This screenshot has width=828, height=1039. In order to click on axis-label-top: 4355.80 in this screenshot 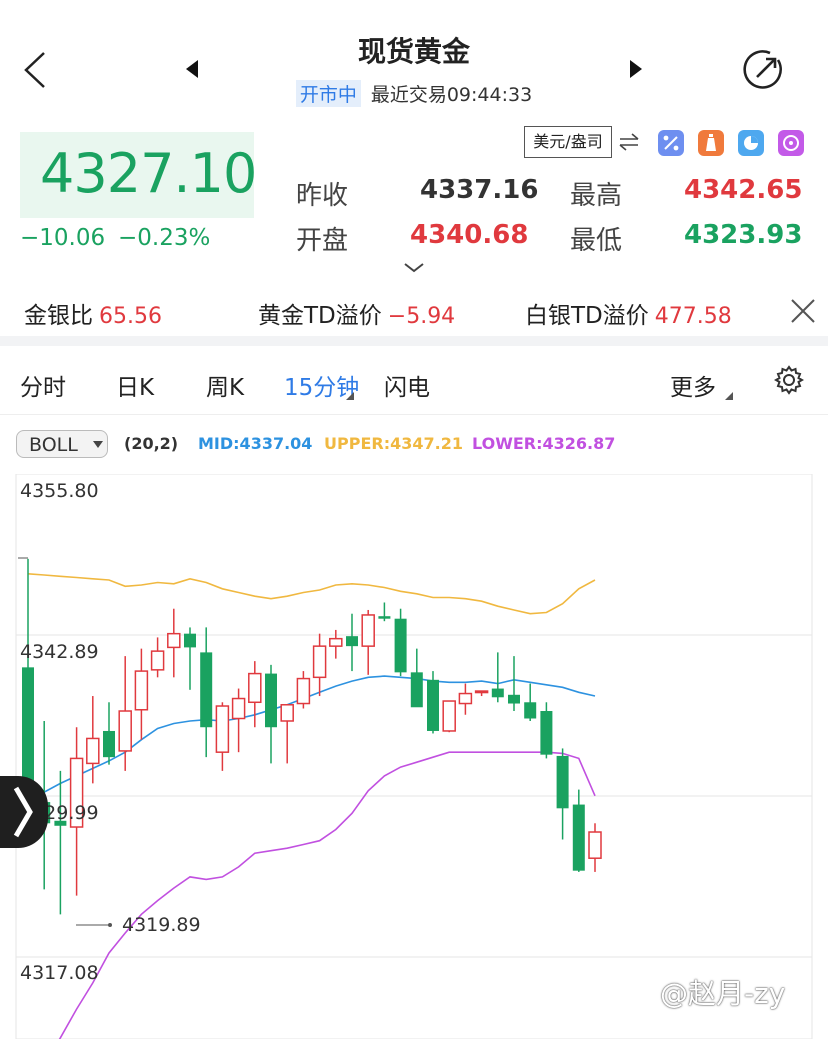, I will do `click(59, 491)`.